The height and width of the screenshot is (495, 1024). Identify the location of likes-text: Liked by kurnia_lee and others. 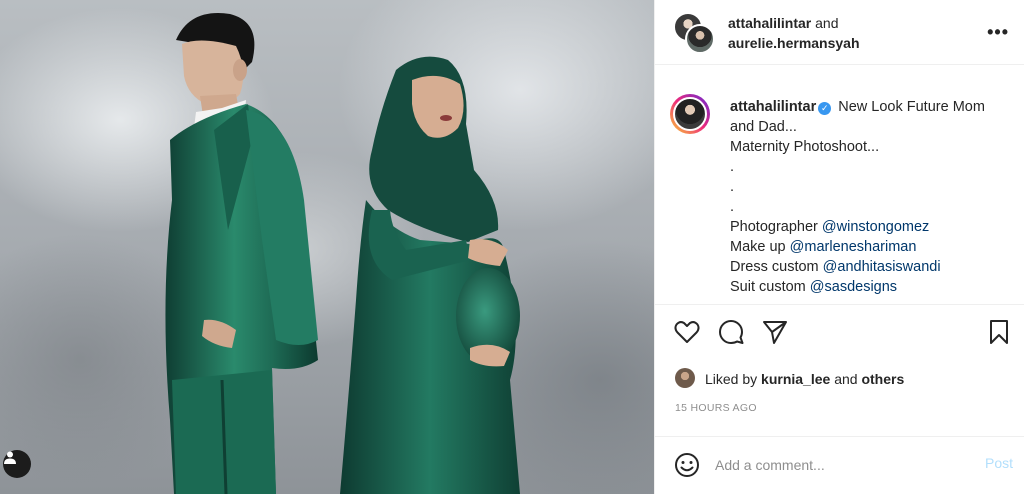
(804, 379).